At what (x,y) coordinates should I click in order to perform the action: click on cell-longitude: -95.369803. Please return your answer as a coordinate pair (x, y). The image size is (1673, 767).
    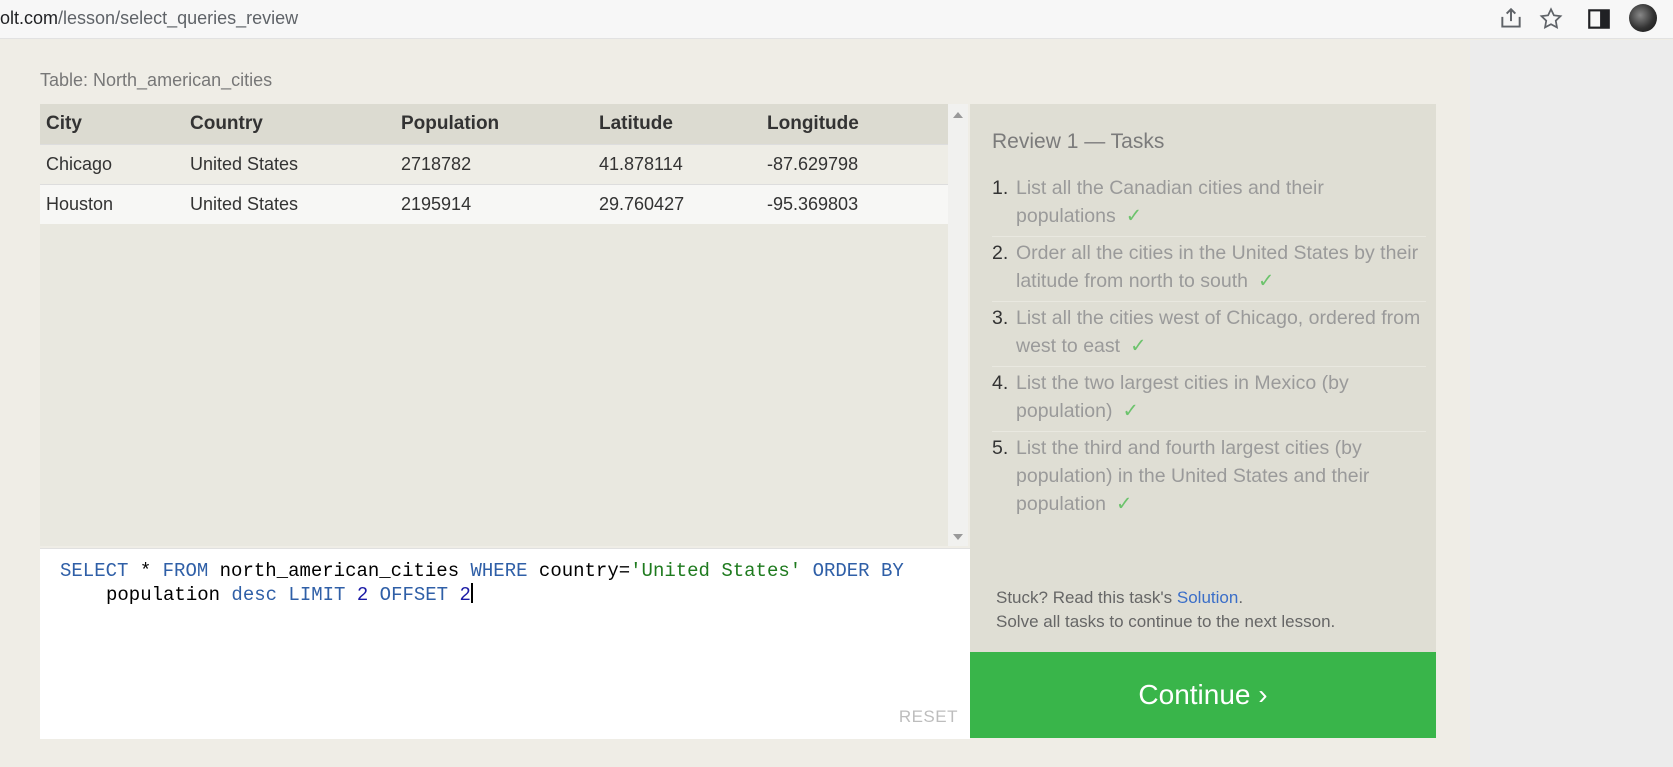
    Looking at the image, I should click on (854, 204).